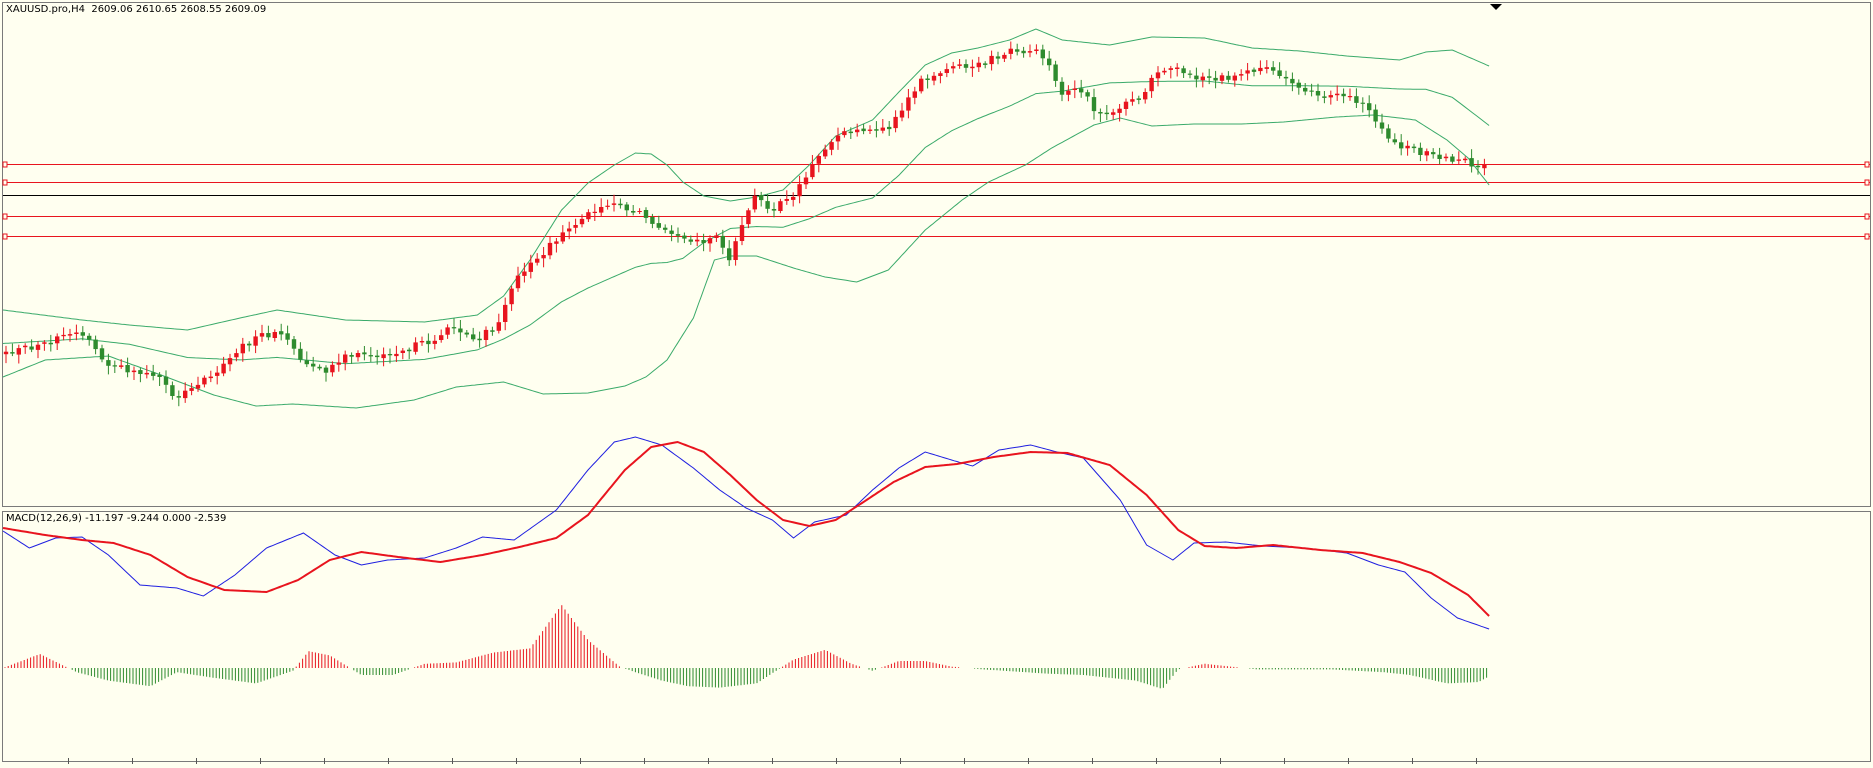 This screenshot has width=1873, height=768. Describe the element at coordinates (1496, 7) in the screenshot. I see `shift-marker-icon` at that location.